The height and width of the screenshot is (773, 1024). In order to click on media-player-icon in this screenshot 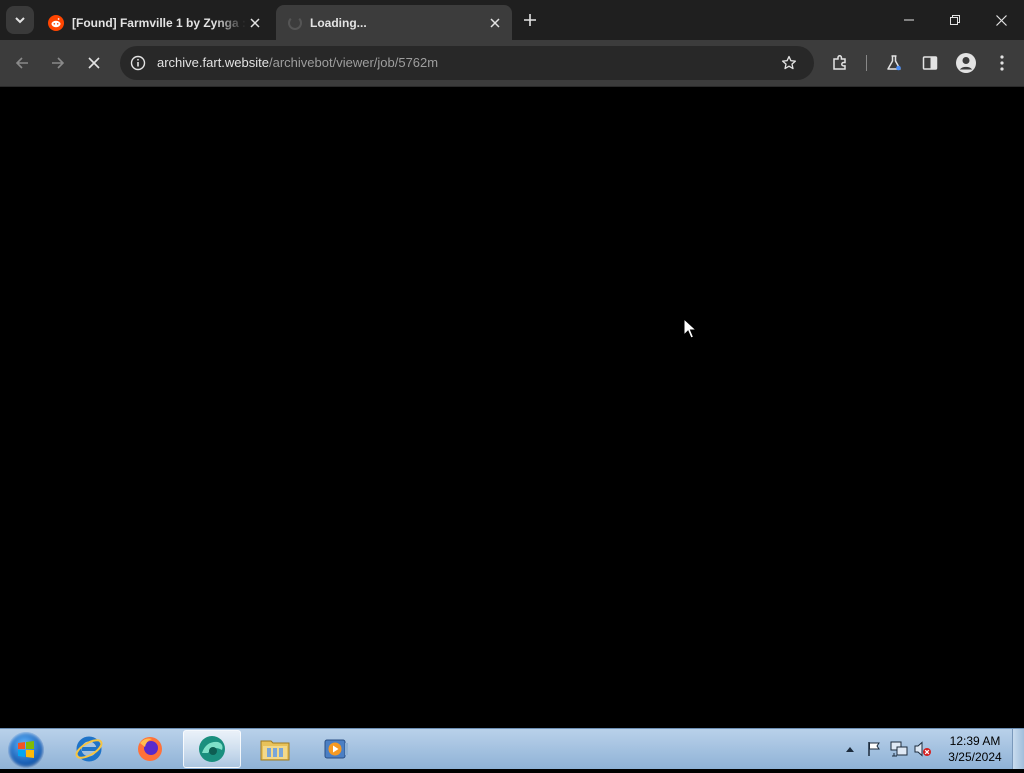, I will do `click(336, 749)`.